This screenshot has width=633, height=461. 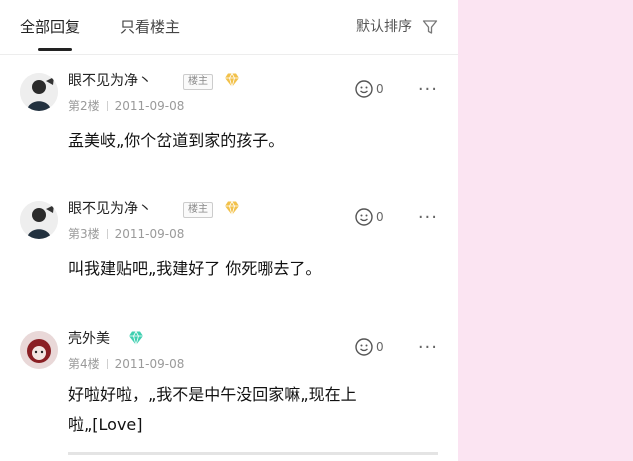 What do you see at coordinates (84, 364) in the screenshot?
I see `floor-number: 第4楼` at bounding box center [84, 364].